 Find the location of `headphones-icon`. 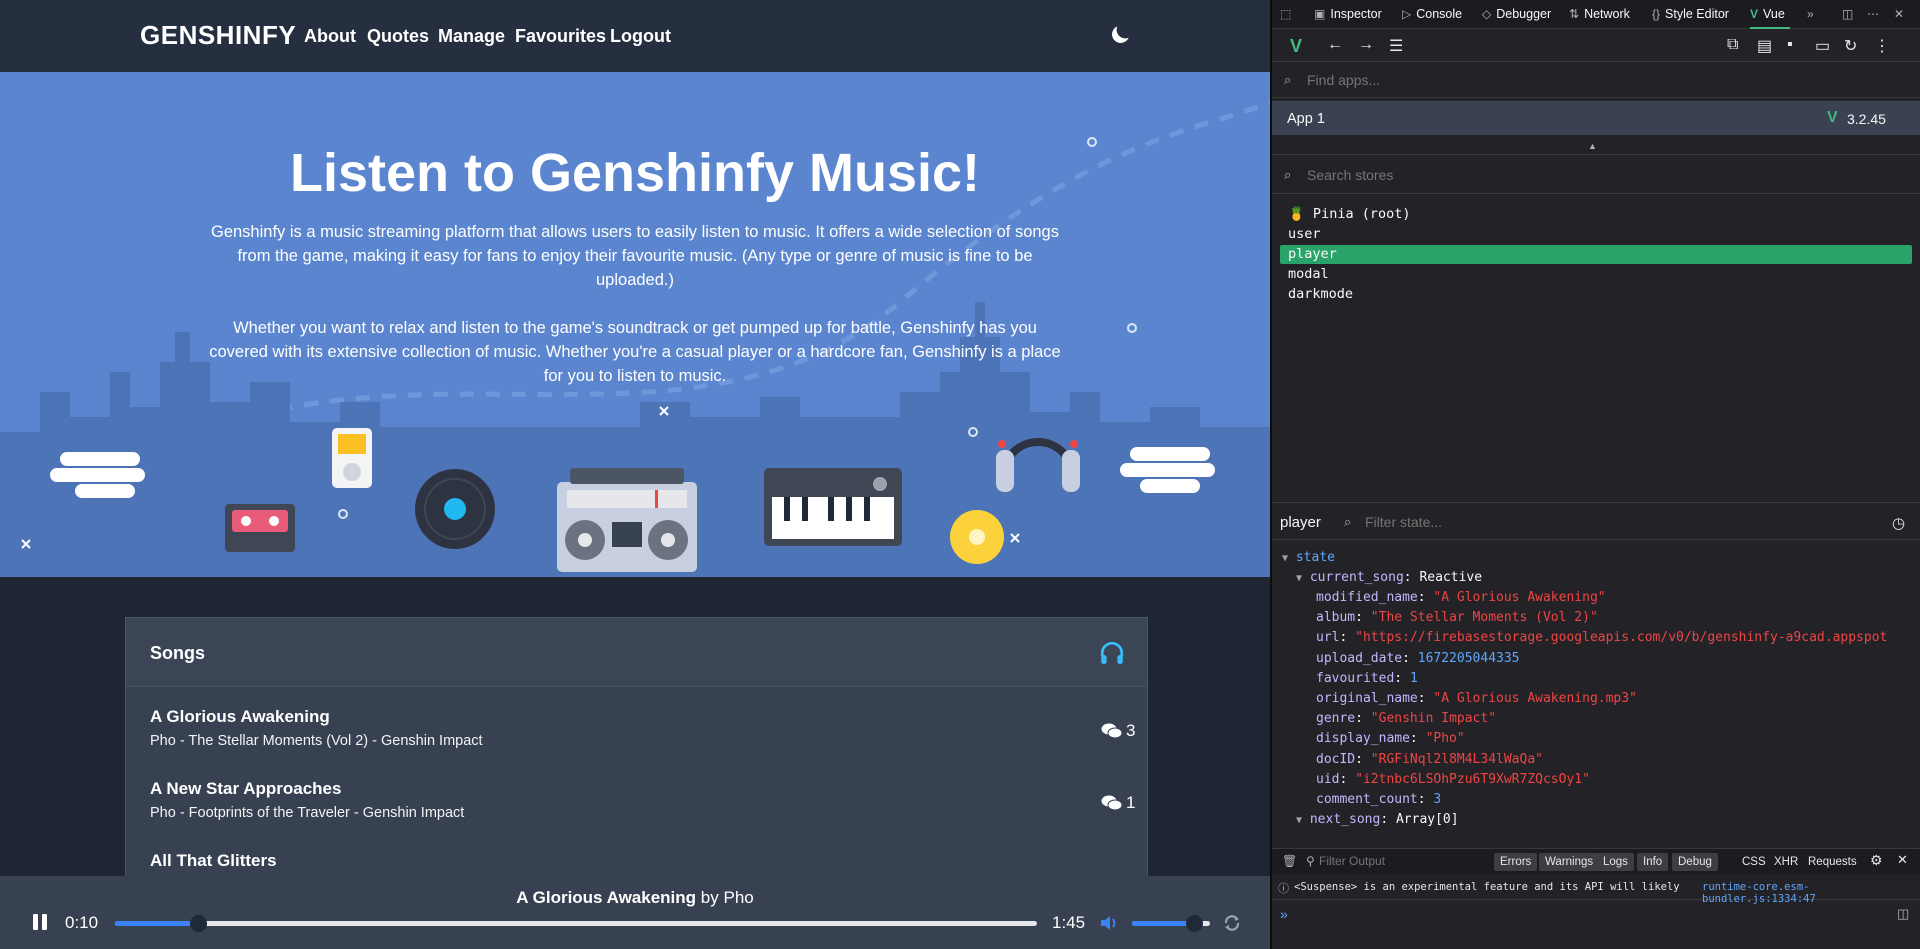

headphones-icon is located at coordinates (1112, 652).